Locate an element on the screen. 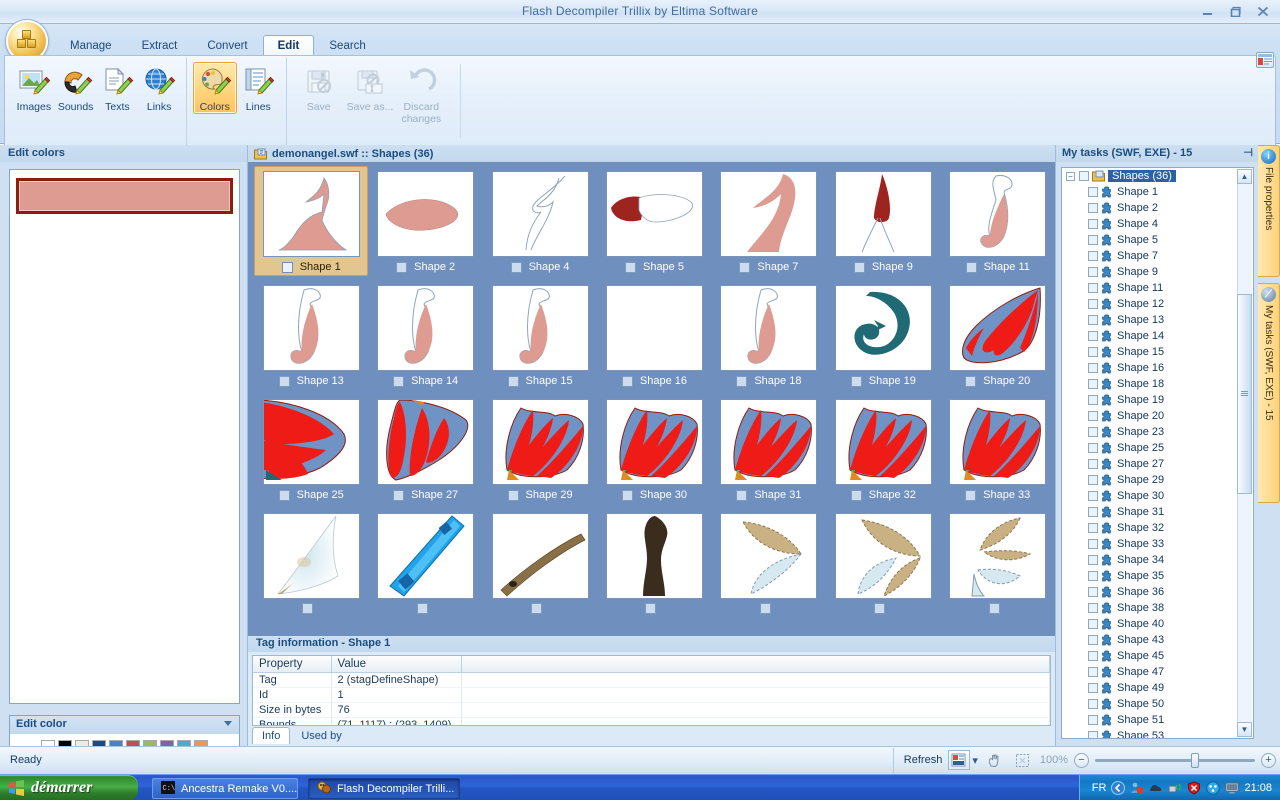 This screenshot has width=1280, height=800. tree-scrollbar: ▲ ▼ is located at coordinates (1244, 453).